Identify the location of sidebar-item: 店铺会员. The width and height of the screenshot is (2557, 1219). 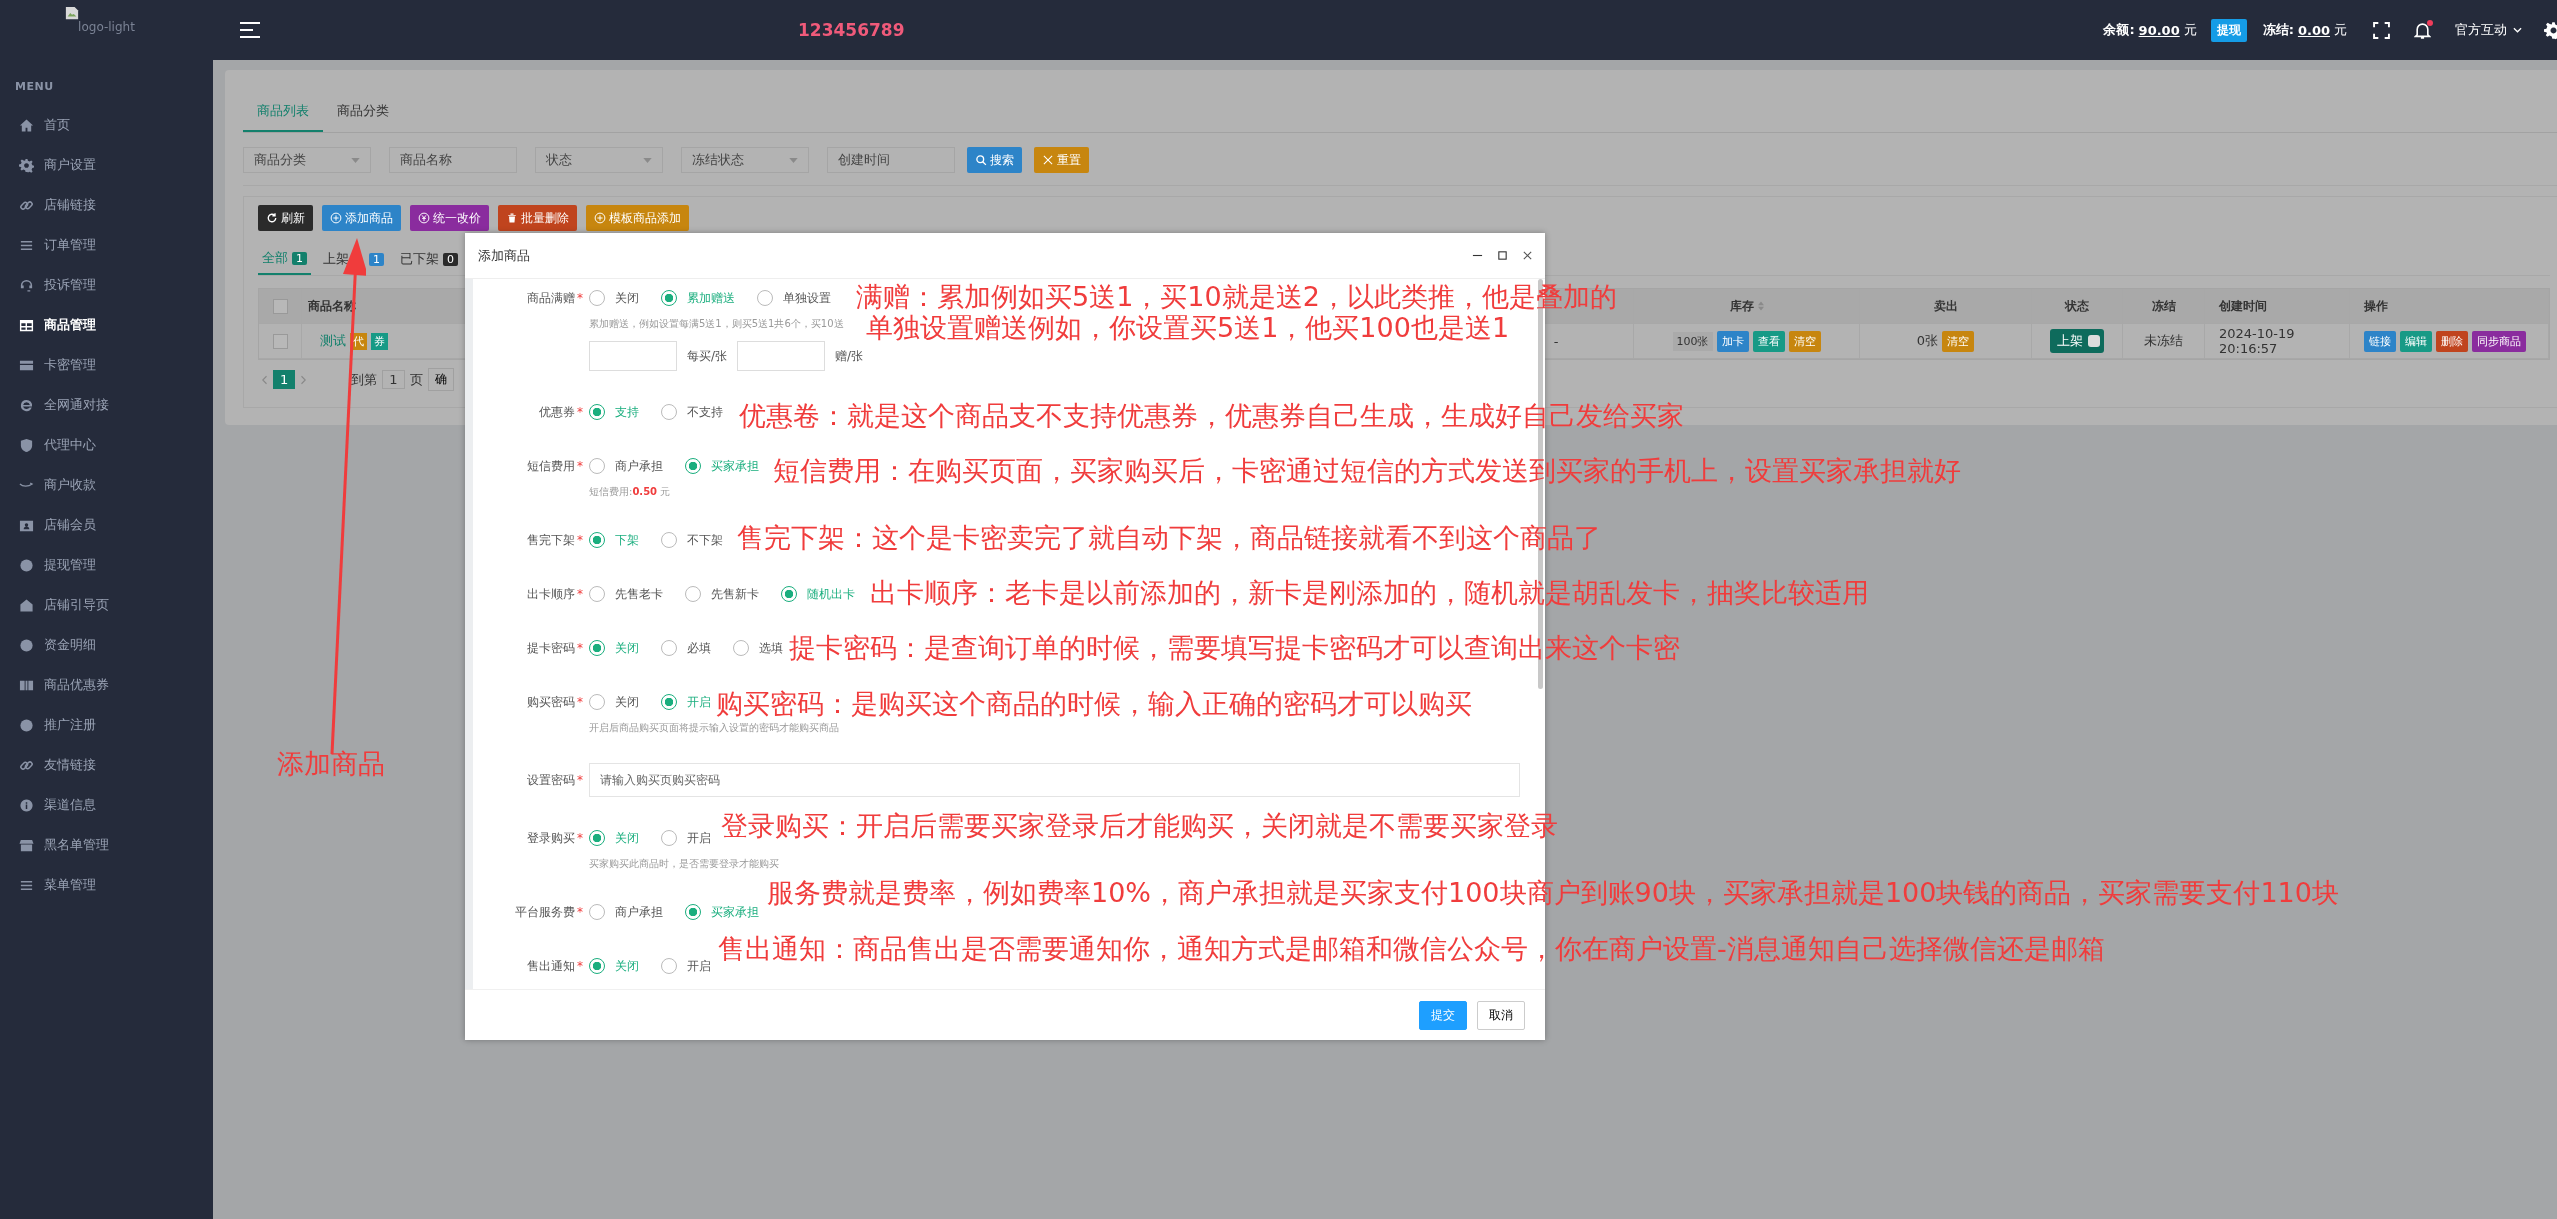
(106, 525).